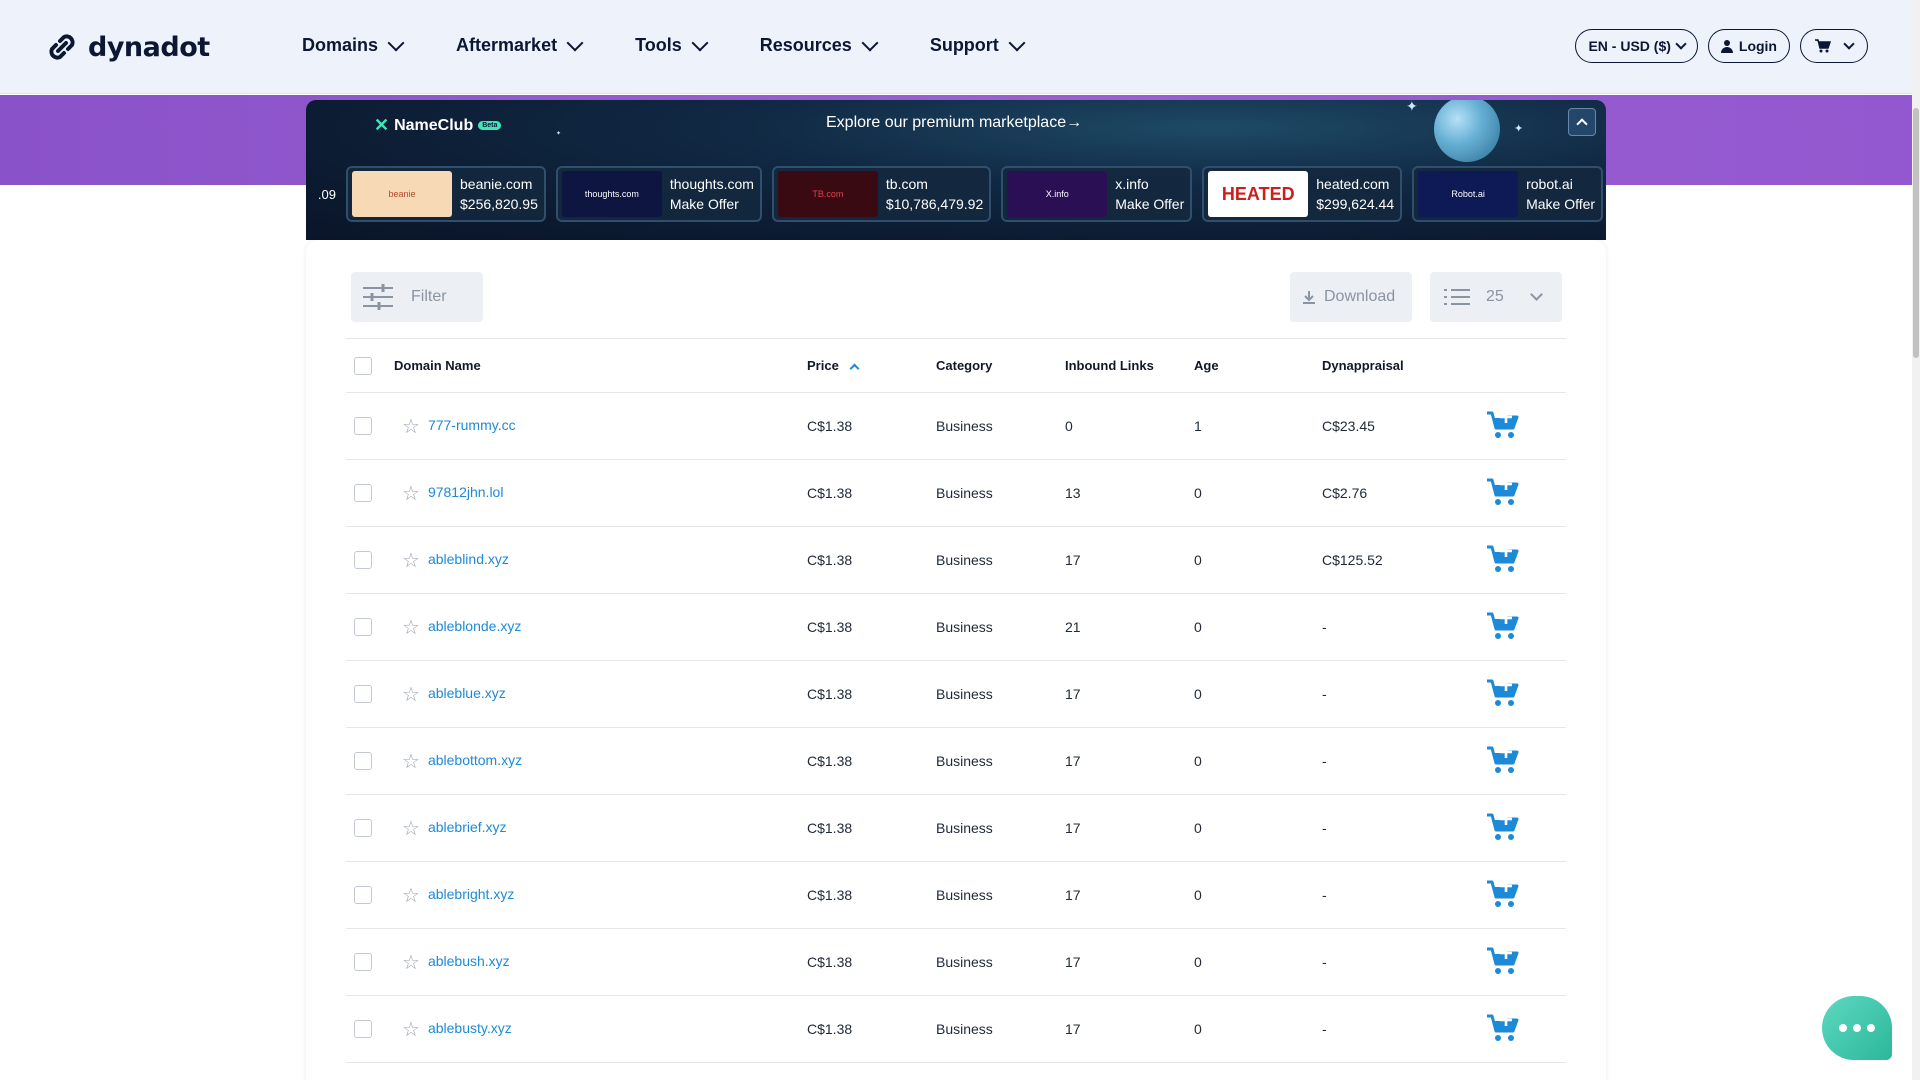 This screenshot has width=1920, height=1080. Describe the element at coordinates (1496, 297) in the screenshot. I see `per-page-select: 25` at that location.